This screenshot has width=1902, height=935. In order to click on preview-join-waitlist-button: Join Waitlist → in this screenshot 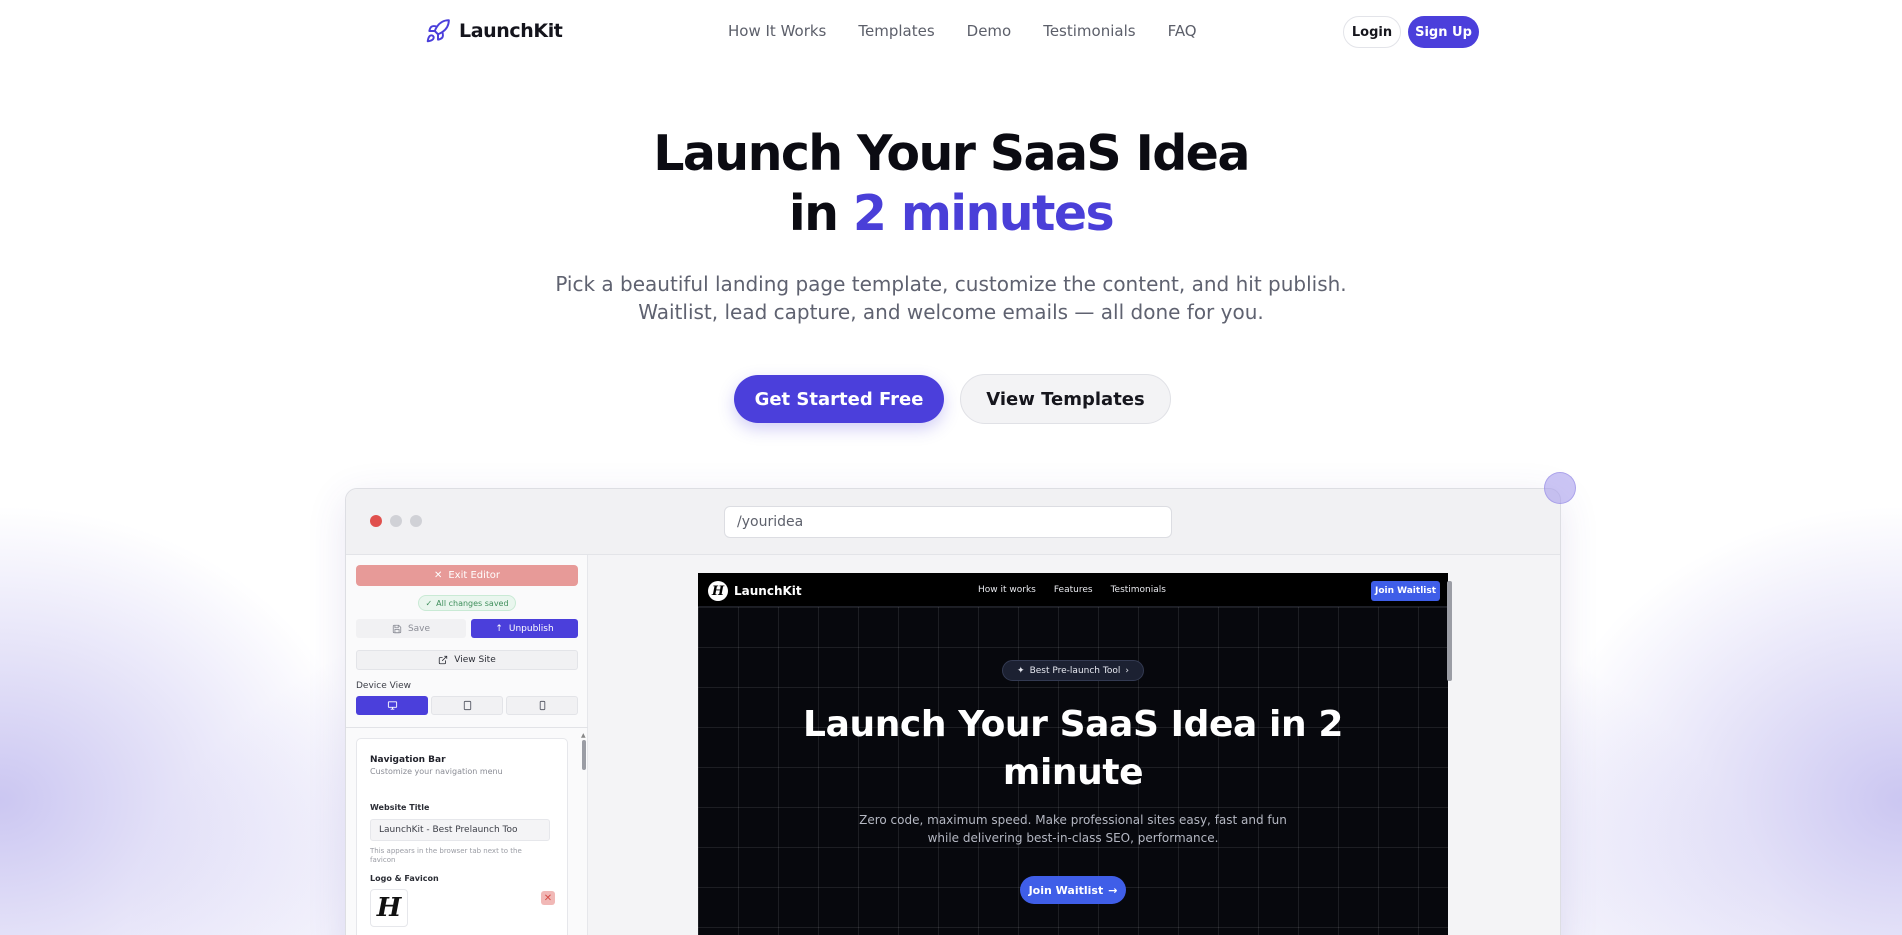, I will do `click(1073, 890)`.